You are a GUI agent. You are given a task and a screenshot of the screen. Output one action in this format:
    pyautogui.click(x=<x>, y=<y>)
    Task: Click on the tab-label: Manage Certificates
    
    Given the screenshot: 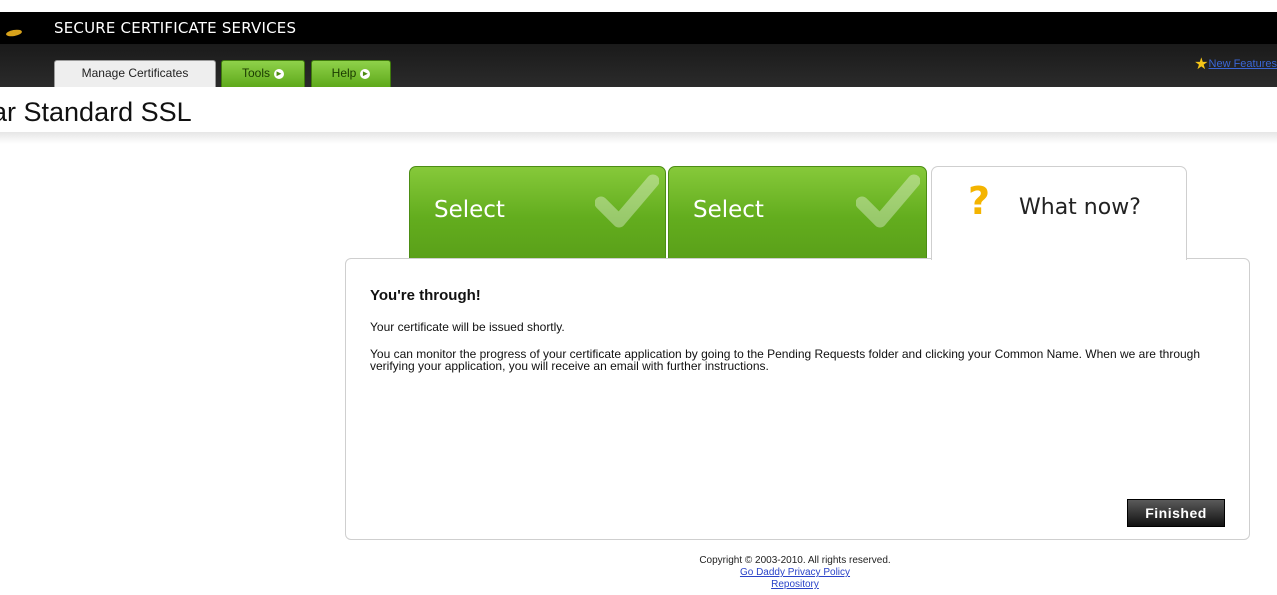 What is the action you would take?
    pyautogui.click(x=135, y=73)
    